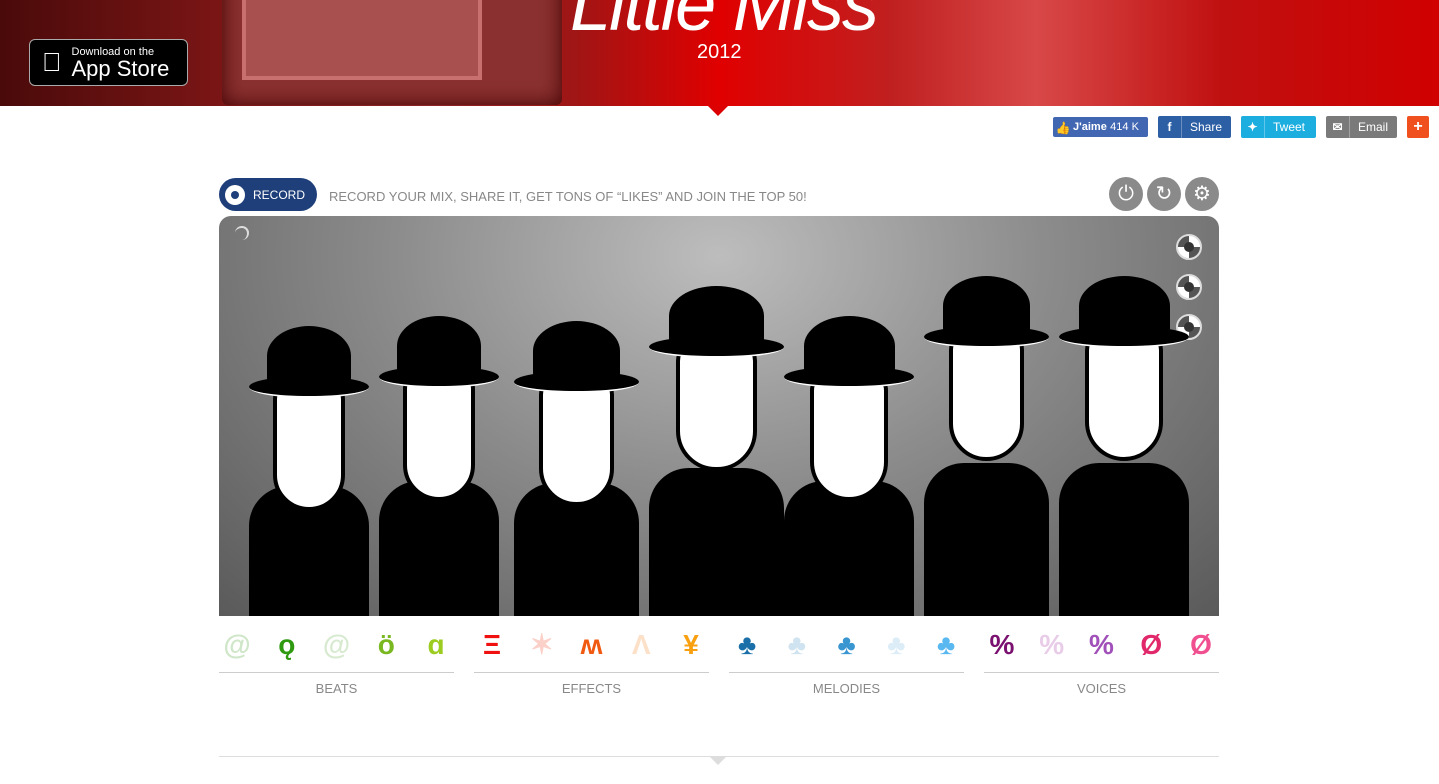 The height and width of the screenshot is (784, 1439). Describe the element at coordinates (1090, 127) in the screenshot. I see `like-label: J'aime` at that location.